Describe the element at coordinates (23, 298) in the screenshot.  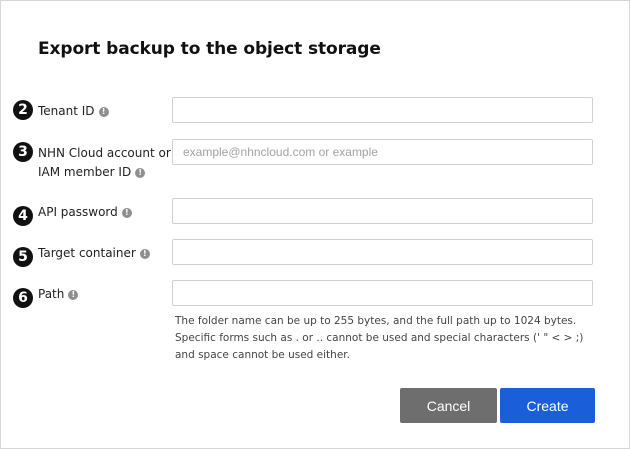
I see `step-marker-6: 6` at that location.